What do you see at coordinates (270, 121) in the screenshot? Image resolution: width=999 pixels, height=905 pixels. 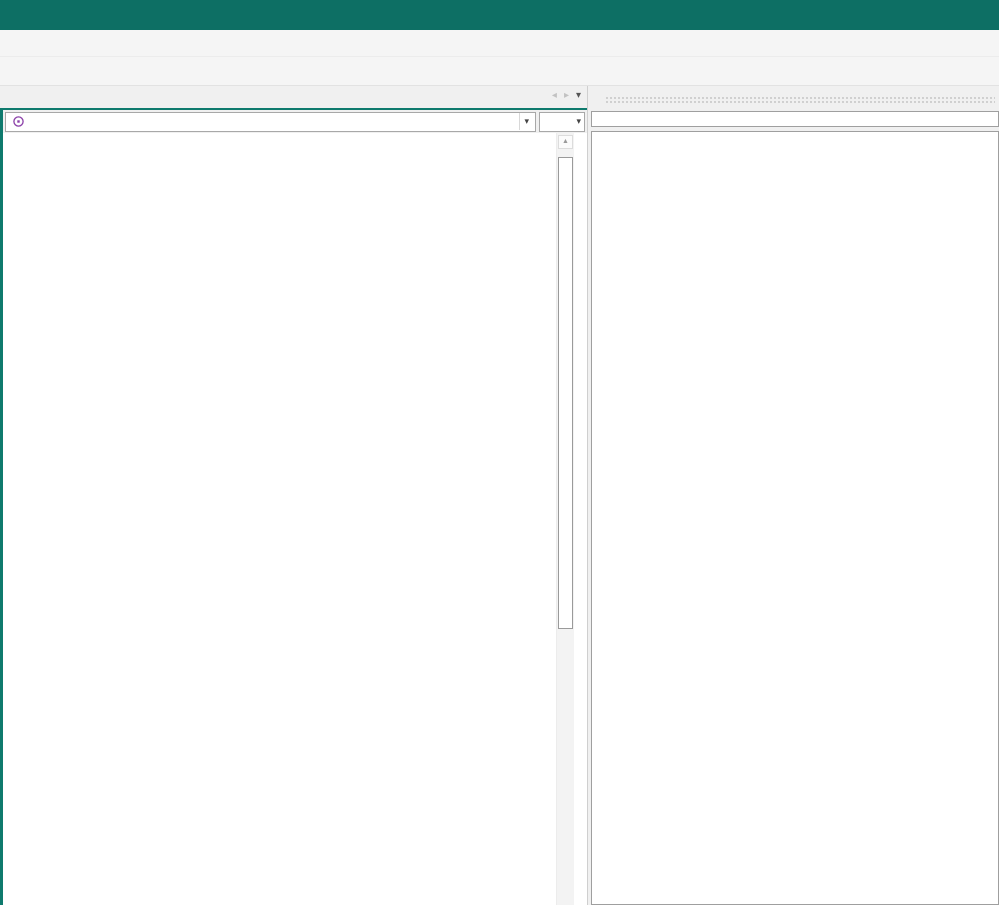 I see `sub-navigator-combobox: ▾` at bounding box center [270, 121].